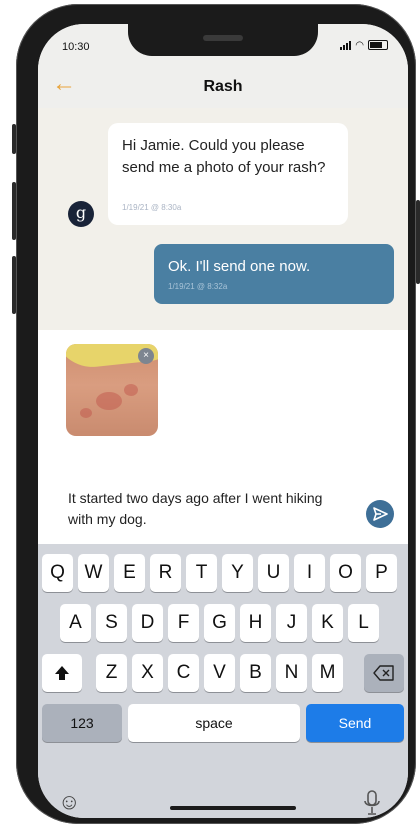 This screenshot has width=420, height=828. What do you see at coordinates (381, 573) in the screenshot?
I see `key-p: P` at bounding box center [381, 573].